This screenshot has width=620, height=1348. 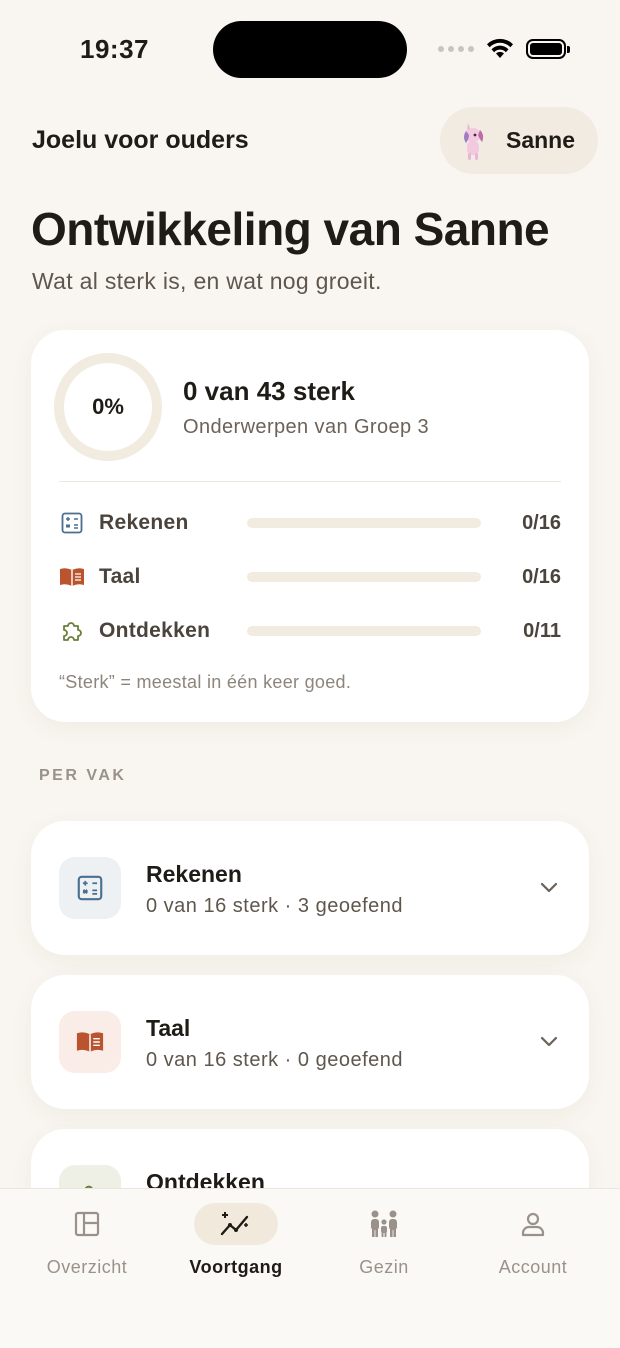 I want to click on subject-row-rekenen: Rekenen 0/16, so click(x=310, y=523).